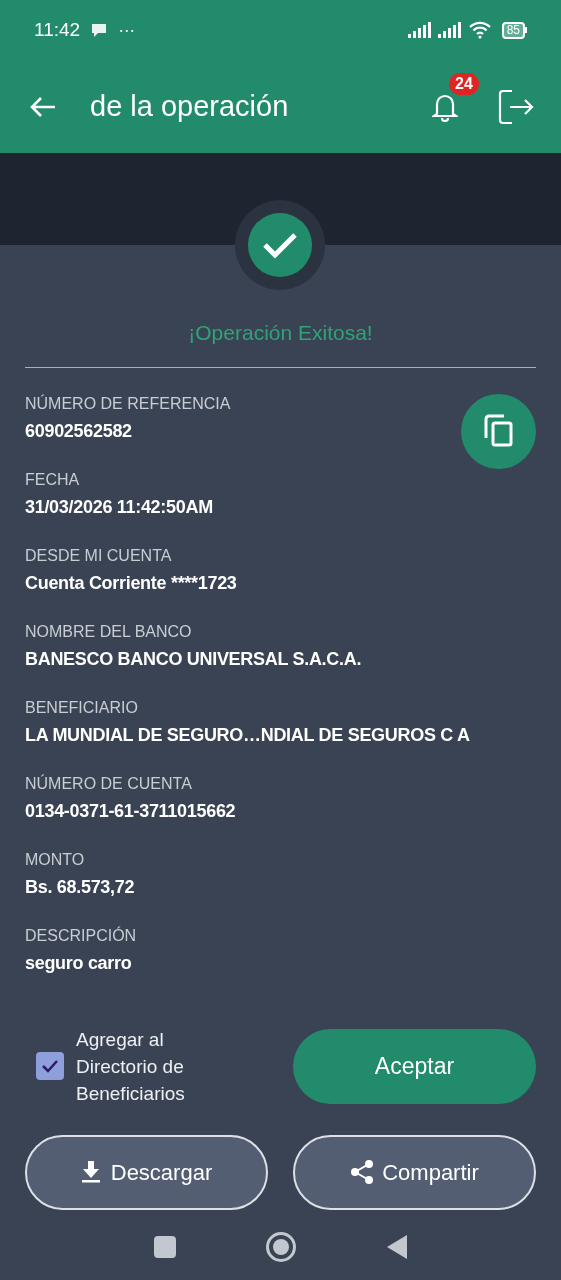 The height and width of the screenshot is (1280, 561). What do you see at coordinates (81, 707) in the screenshot?
I see `field-label: BENEFICIARIO` at bounding box center [81, 707].